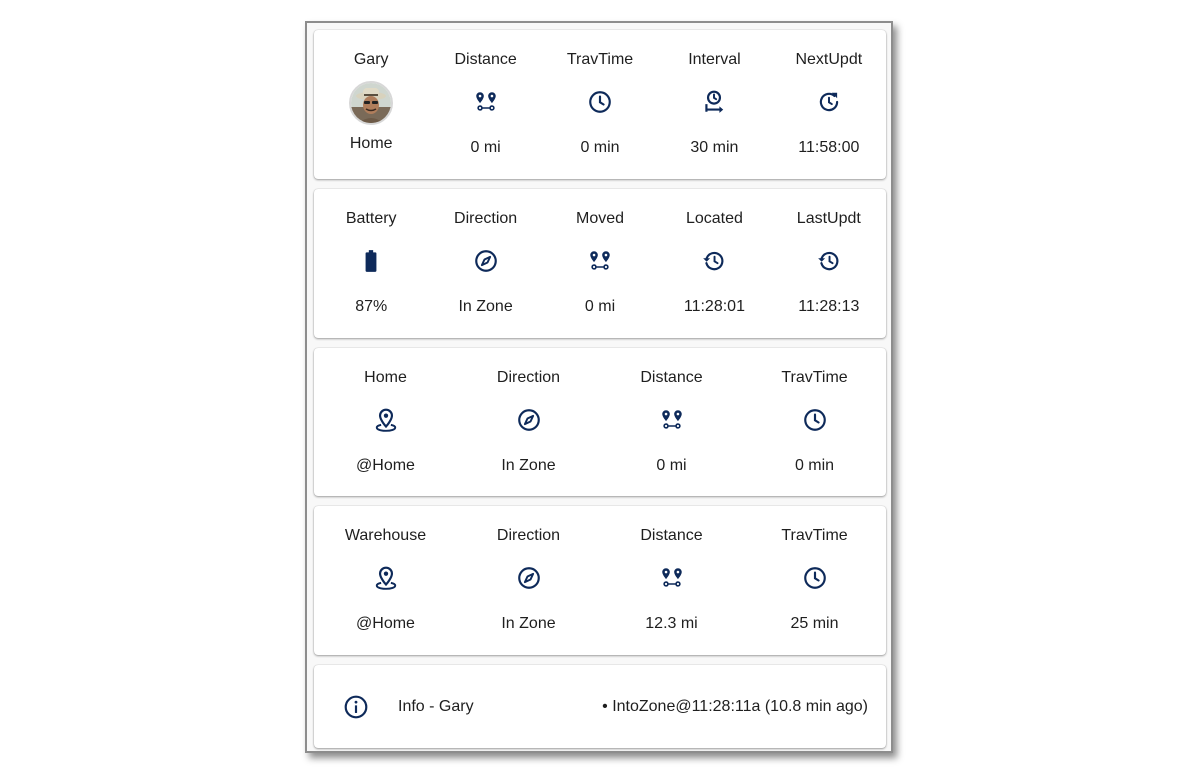 The width and height of the screenshot is (1200, 778). I want to click on entity-name: Battery, so click(371, 218).